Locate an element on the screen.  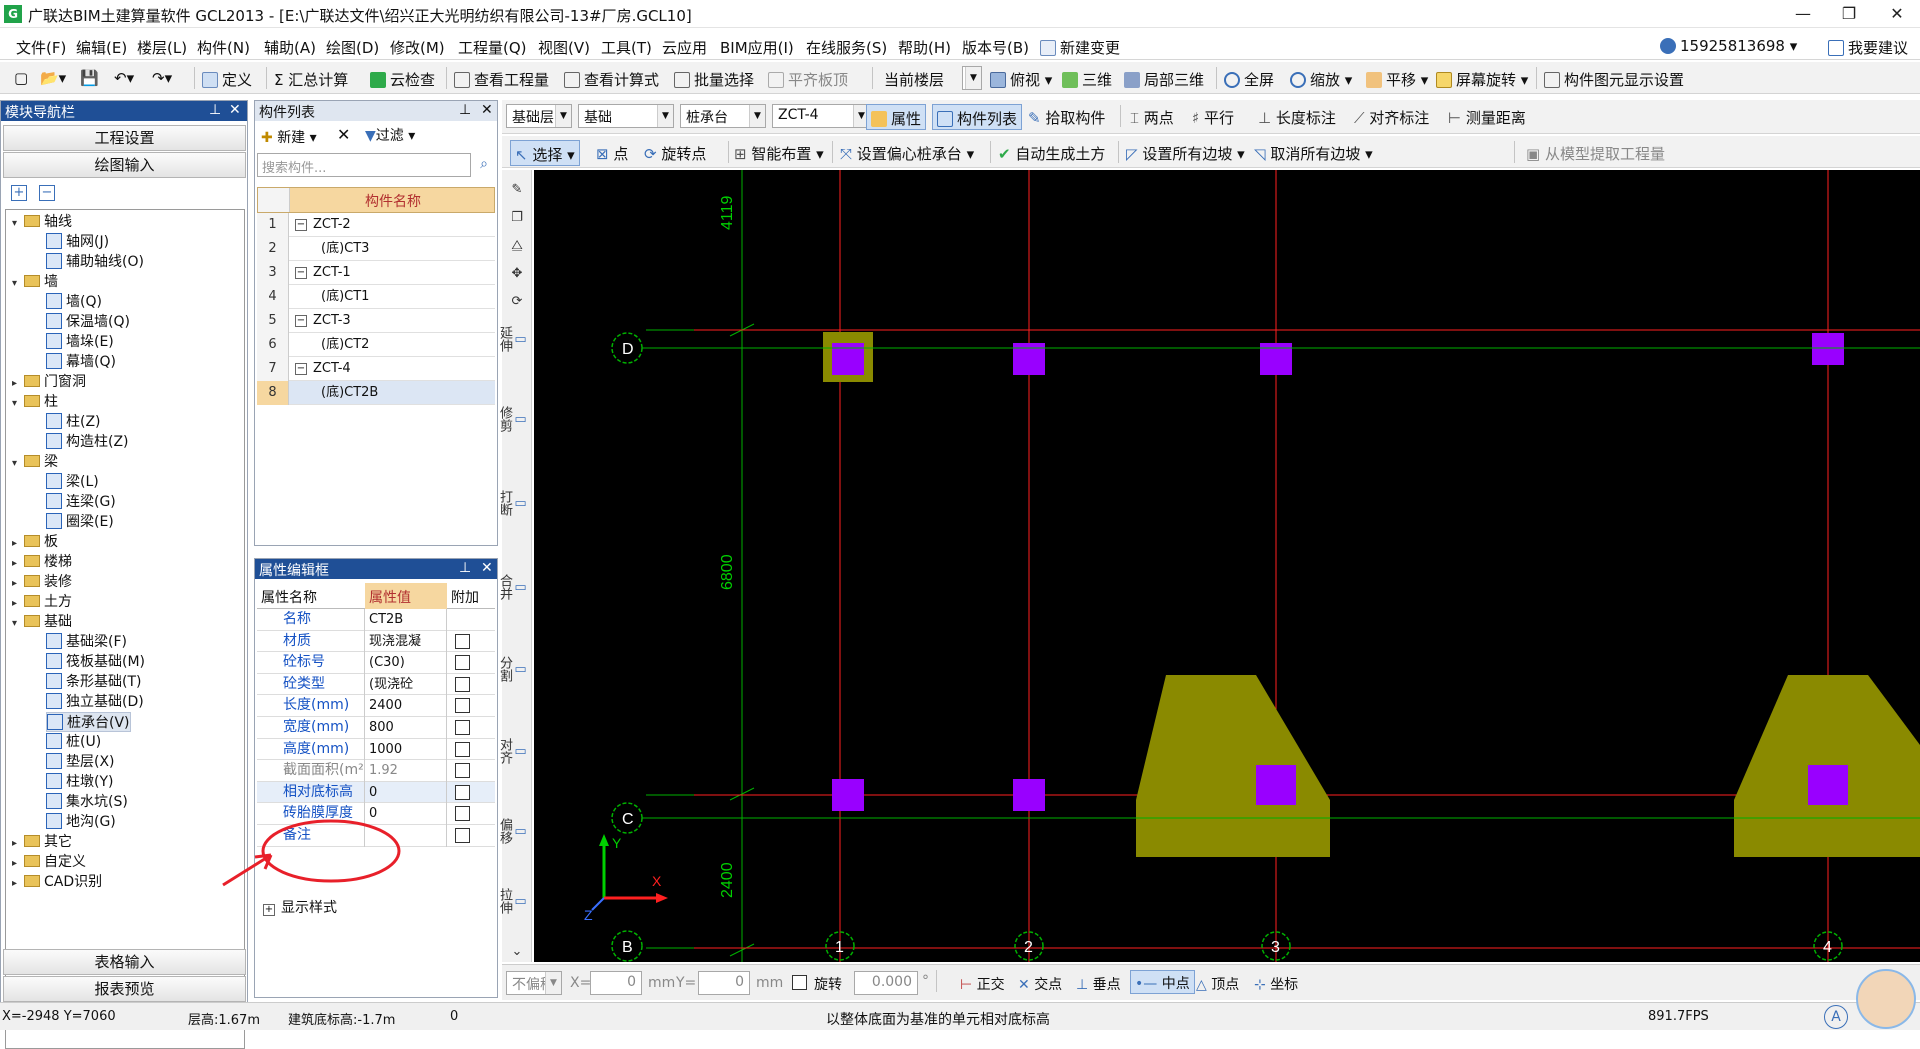
drawing-input-button: 绘图输入 is located at coordinates (124, 165).